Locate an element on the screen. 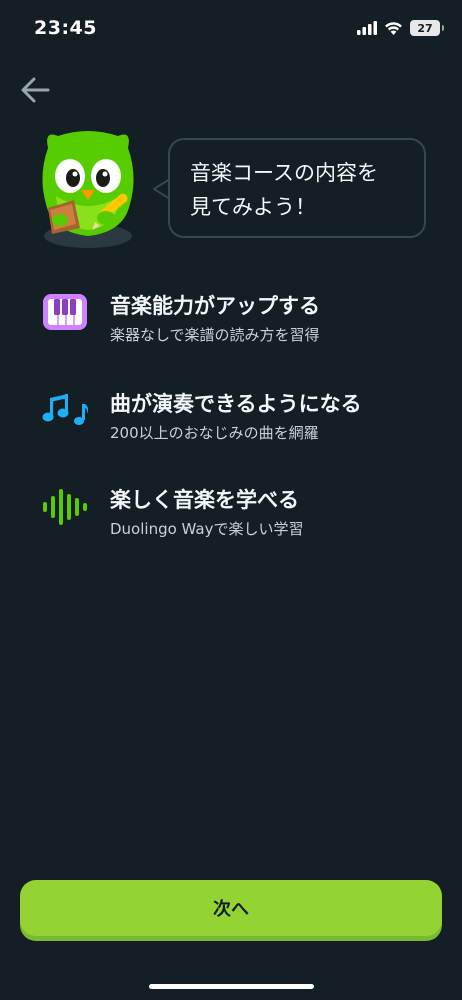  music-notes-icon is located at coordinates (65, 409).